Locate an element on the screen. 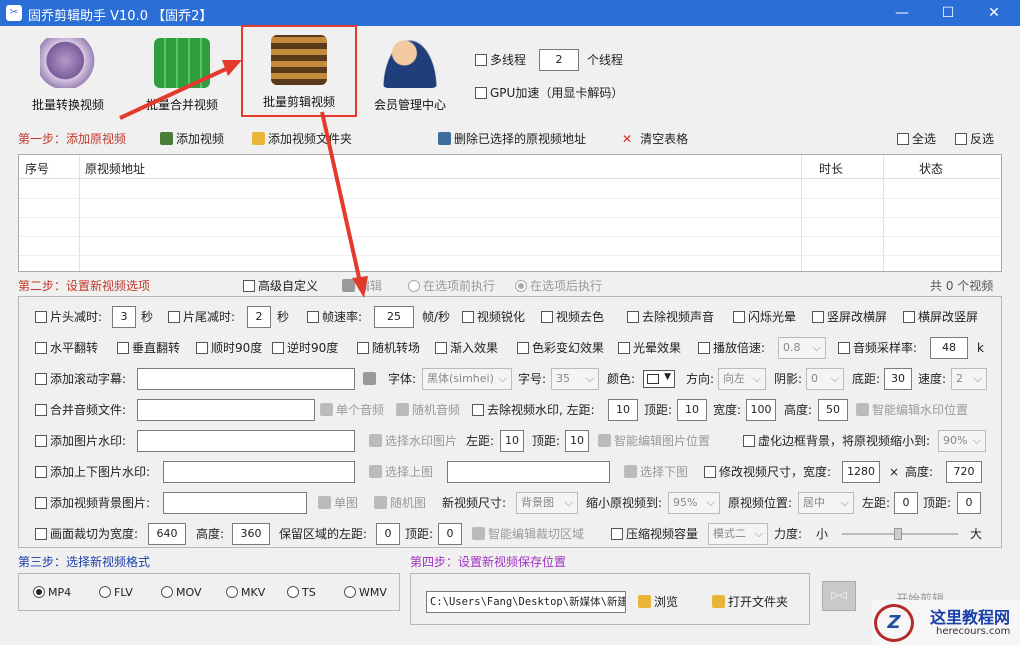 The image size is (1020, 645). close-button: ✕ is located at coordinates (994, 13).